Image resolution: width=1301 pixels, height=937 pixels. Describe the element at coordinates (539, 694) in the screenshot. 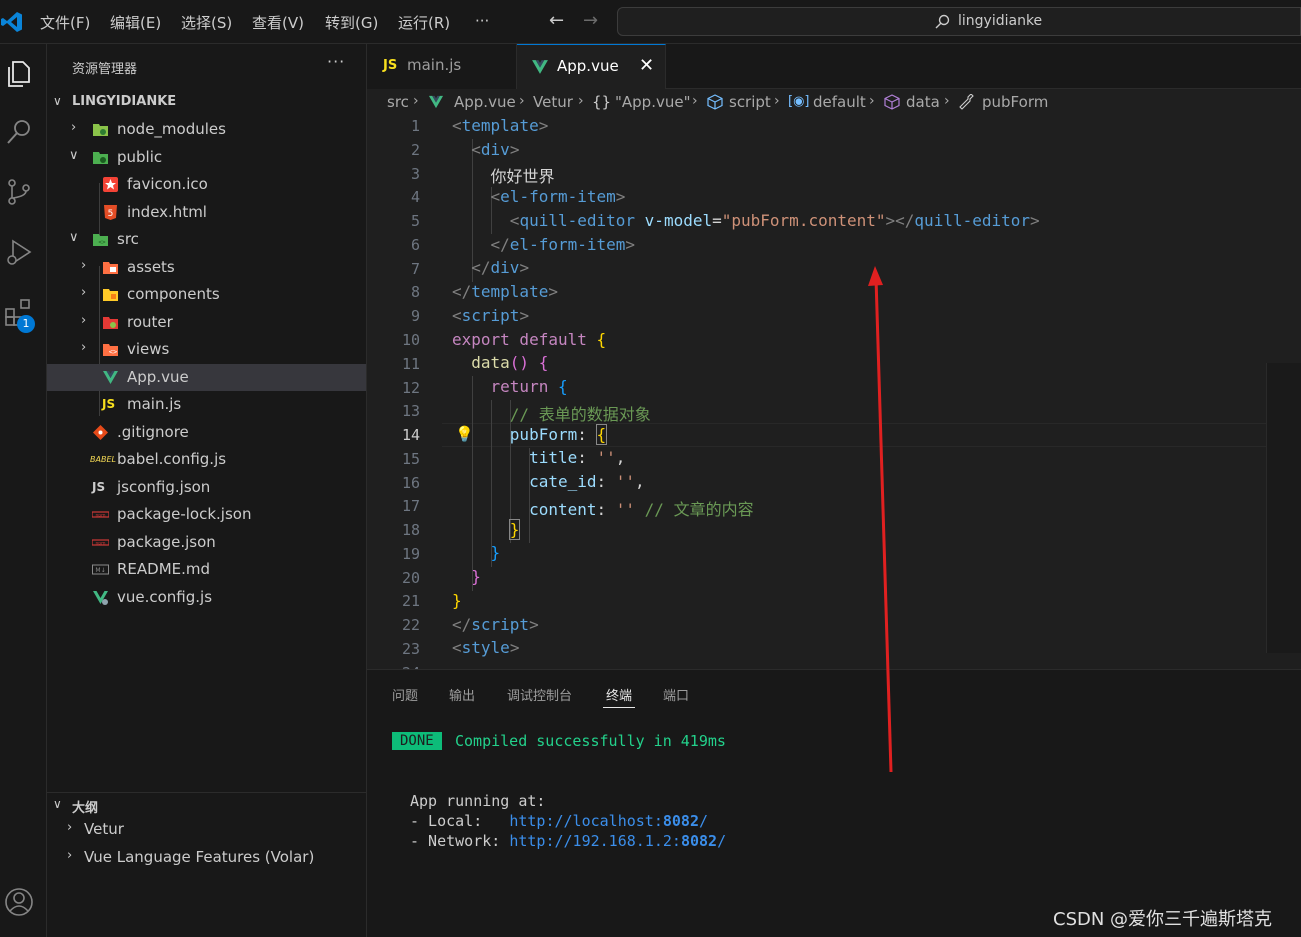

I see `panel-tab-debug-console: 调试控制台` at that location.